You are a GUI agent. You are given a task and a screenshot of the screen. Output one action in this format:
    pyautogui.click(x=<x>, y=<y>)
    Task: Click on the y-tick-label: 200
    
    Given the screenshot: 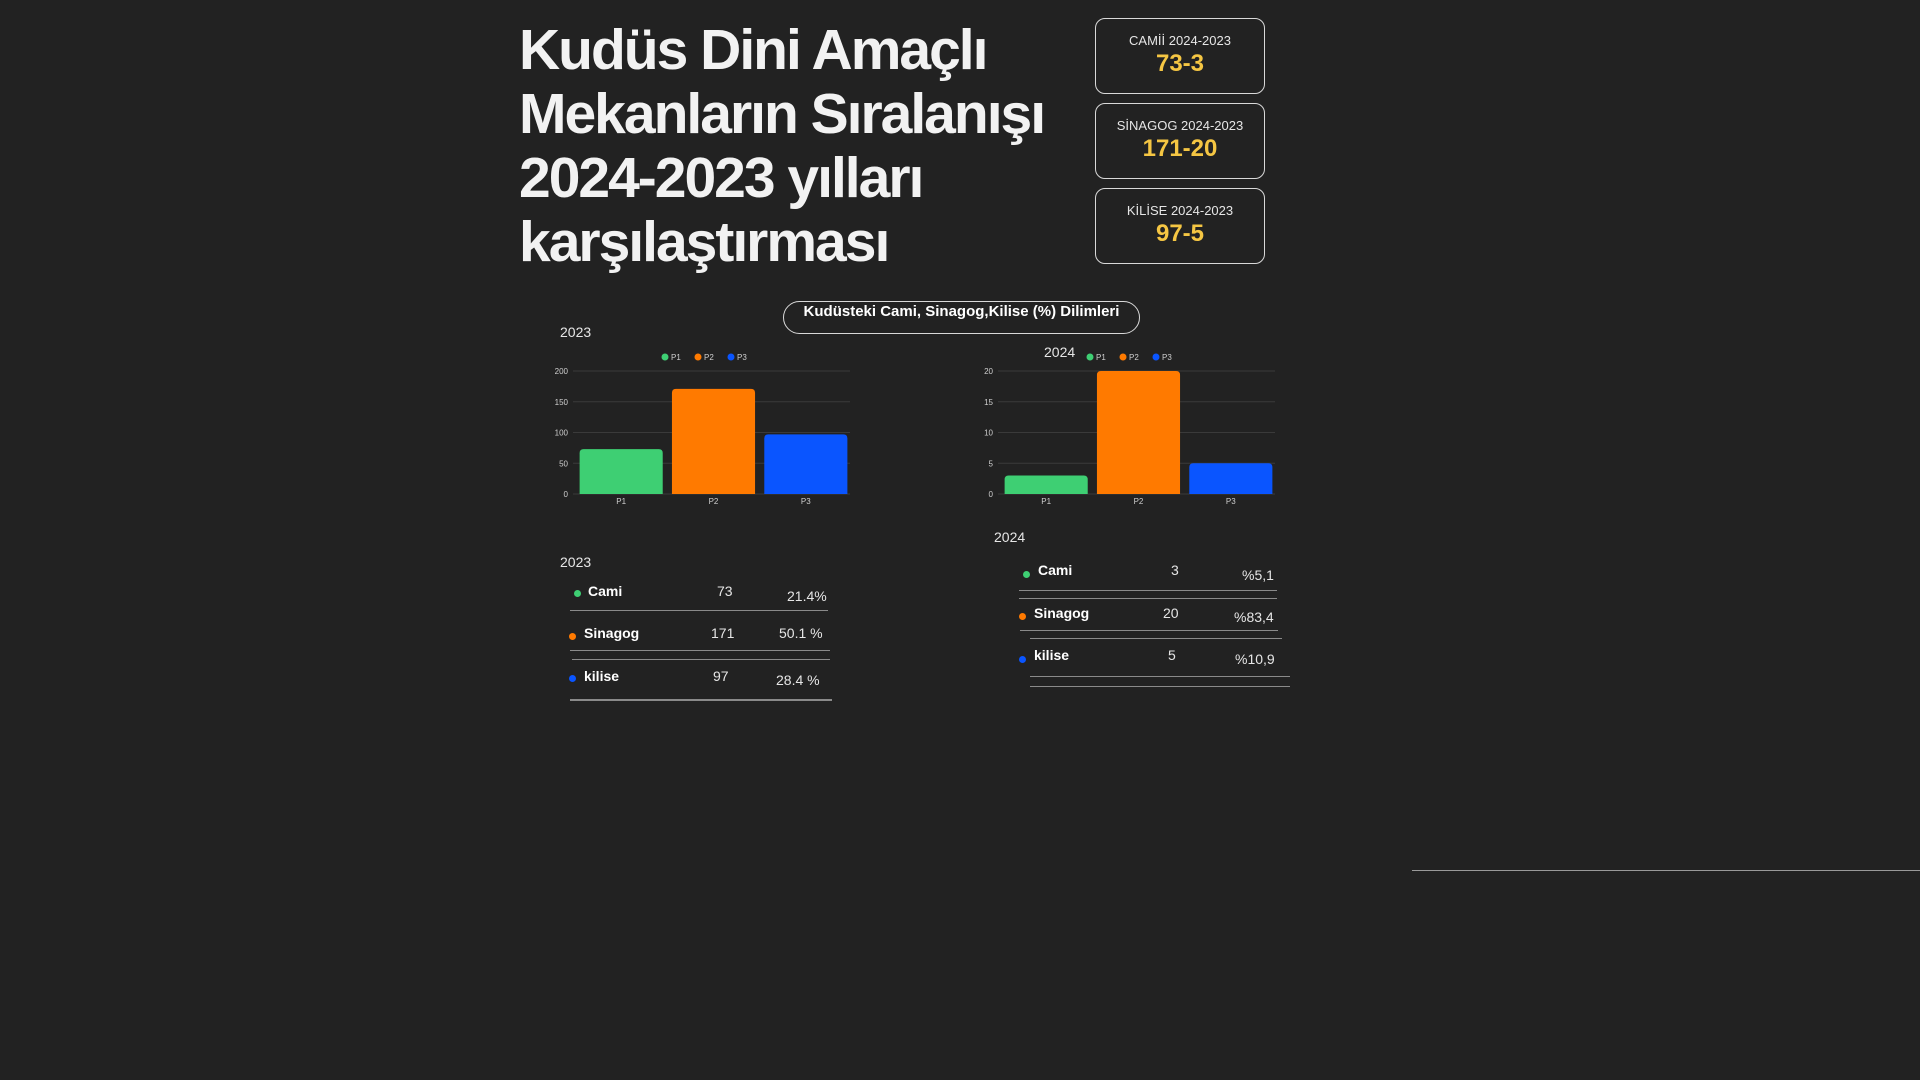 What is the action you would take?
    pyautogui.click(x=562, y=371)
    